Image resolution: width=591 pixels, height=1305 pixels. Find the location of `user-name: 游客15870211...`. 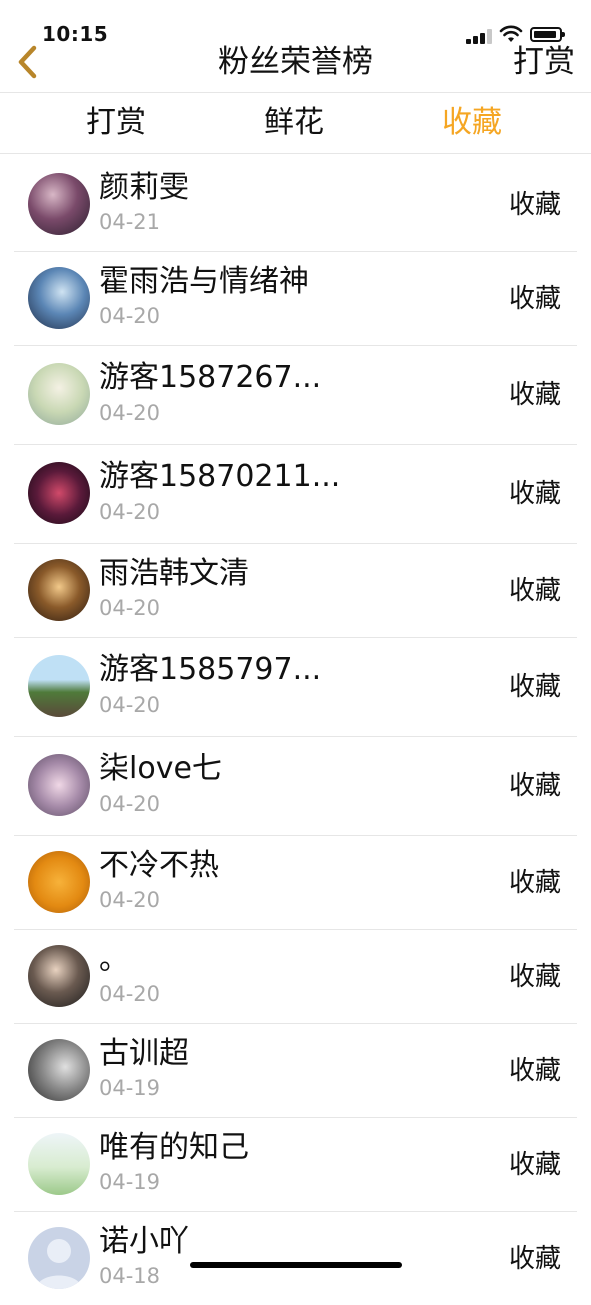

user-name: 游客15870211... is located at coordinates (220, 476).